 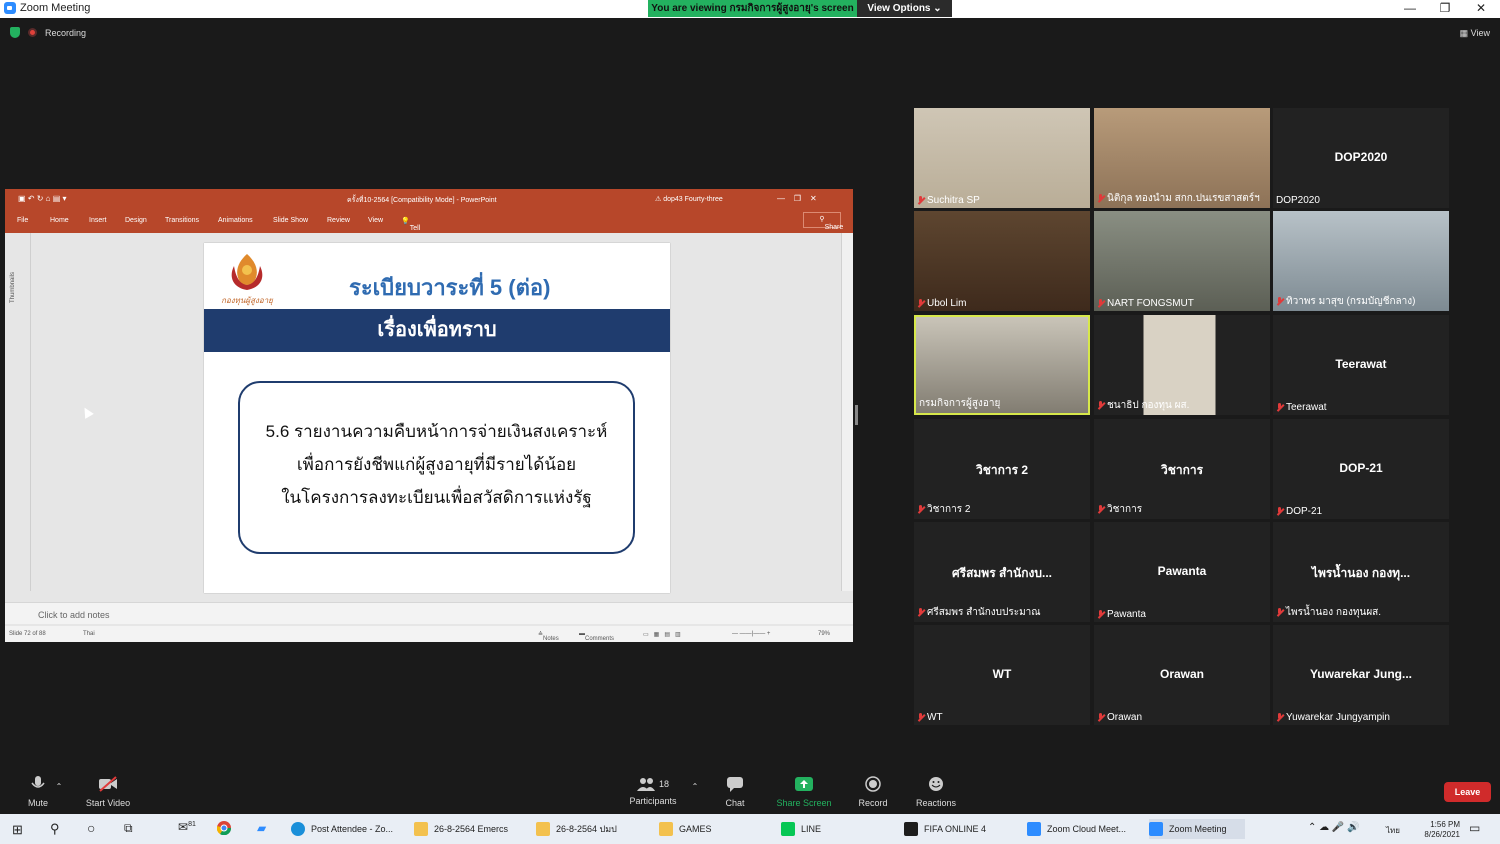 What do you see at coordinates (261, 828) in the screenshot?
I see `app-pin-icon: ▰` at bounding box center [261, 828].